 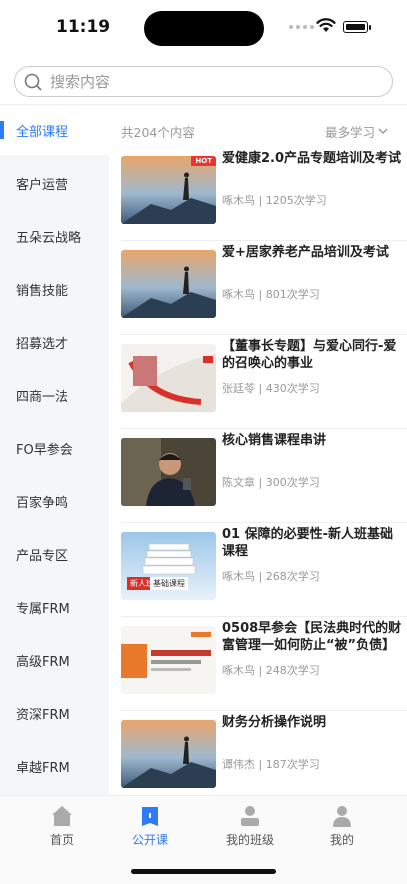 What do you see at coordinates (274, 440) in the screenshot?
I see `course-title: 核心销售课程串讲` at bounding box center [274, 440].